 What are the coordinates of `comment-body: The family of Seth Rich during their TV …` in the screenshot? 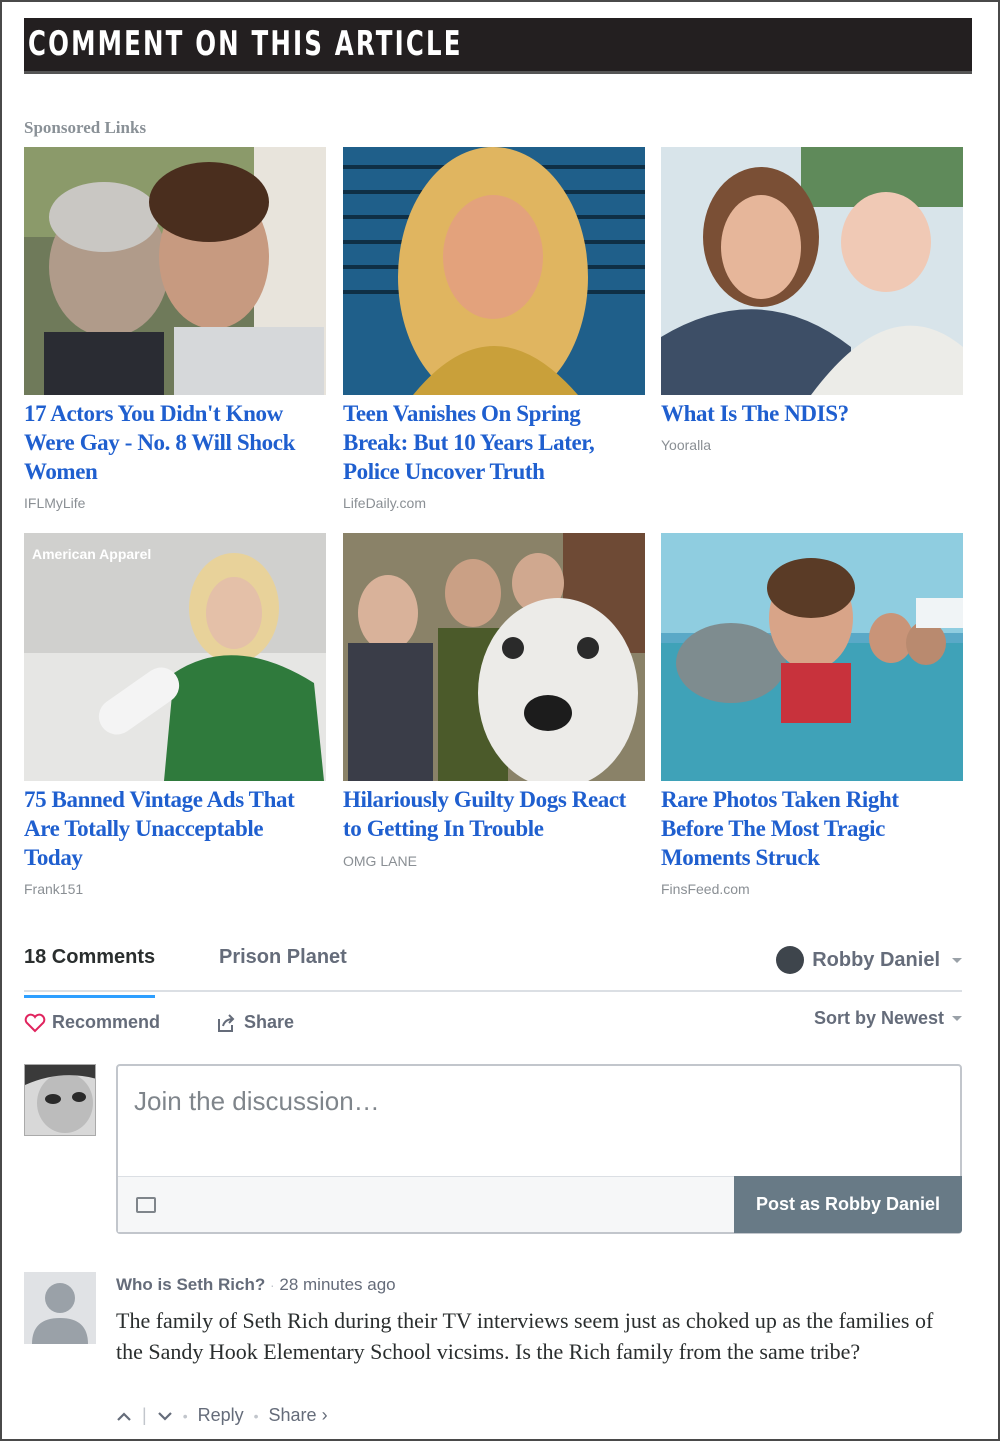 It's located at (525, 1336).